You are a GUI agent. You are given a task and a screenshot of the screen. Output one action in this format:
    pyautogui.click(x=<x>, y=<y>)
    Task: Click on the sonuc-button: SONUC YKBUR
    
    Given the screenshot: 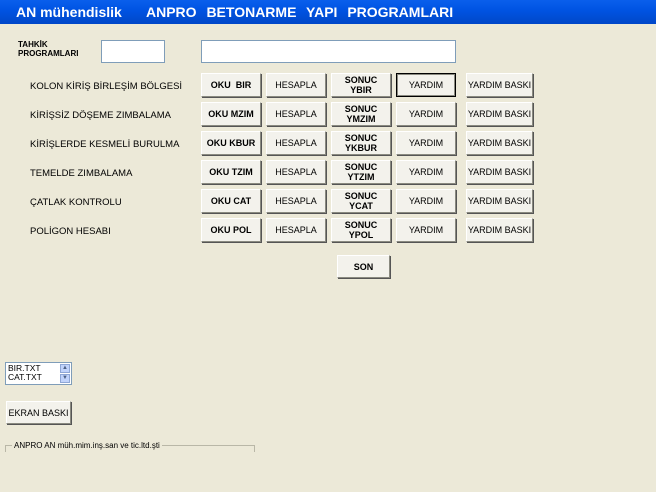 What is the action you would take?
    pyautogui.click(x=361, y=143)
    